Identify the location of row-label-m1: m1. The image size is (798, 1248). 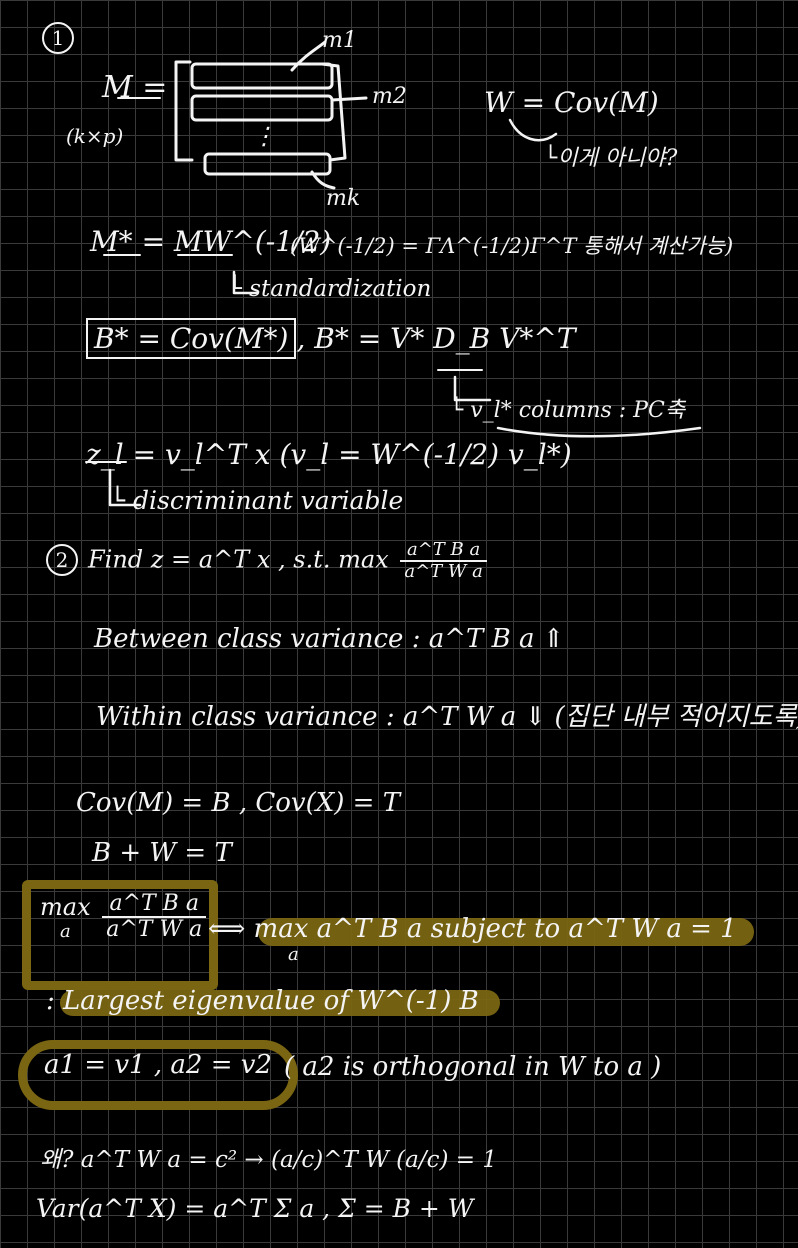
(339, 40).